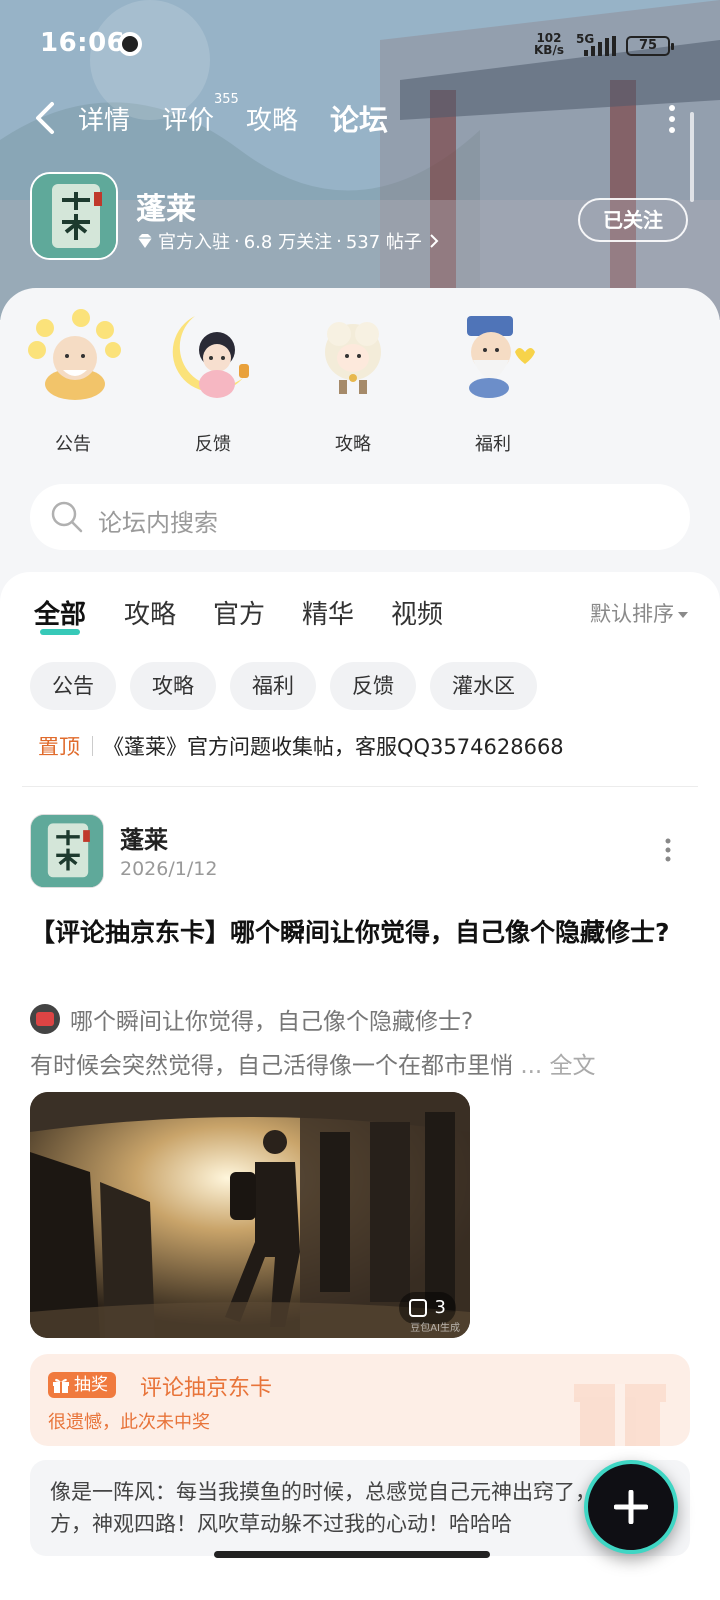 Image resolution: width=720 pixels, height=1600 pixels. I want to click on back-arrow-icon, so click(45, 118).